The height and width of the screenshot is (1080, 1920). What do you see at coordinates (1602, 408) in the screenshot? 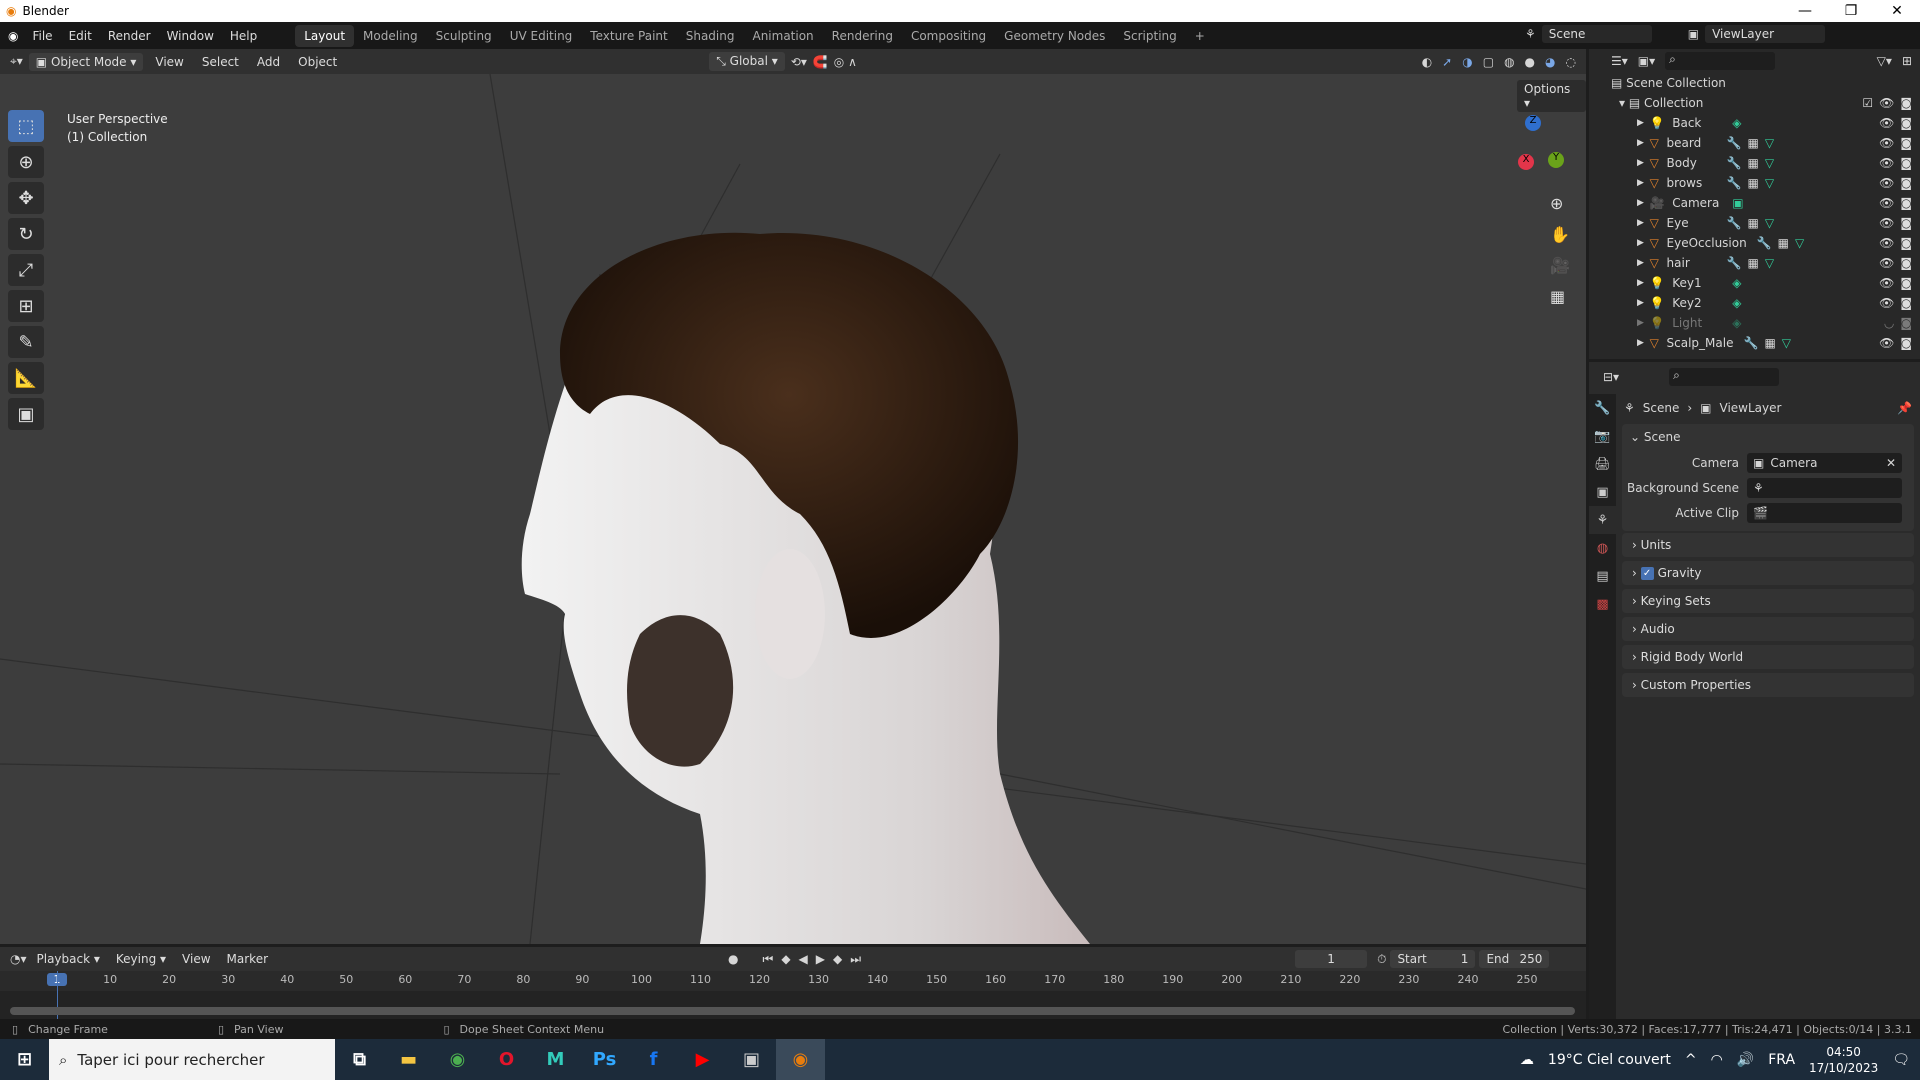
I see `tool-tab-icon: 🔧` at bounding box center [1602, 408].